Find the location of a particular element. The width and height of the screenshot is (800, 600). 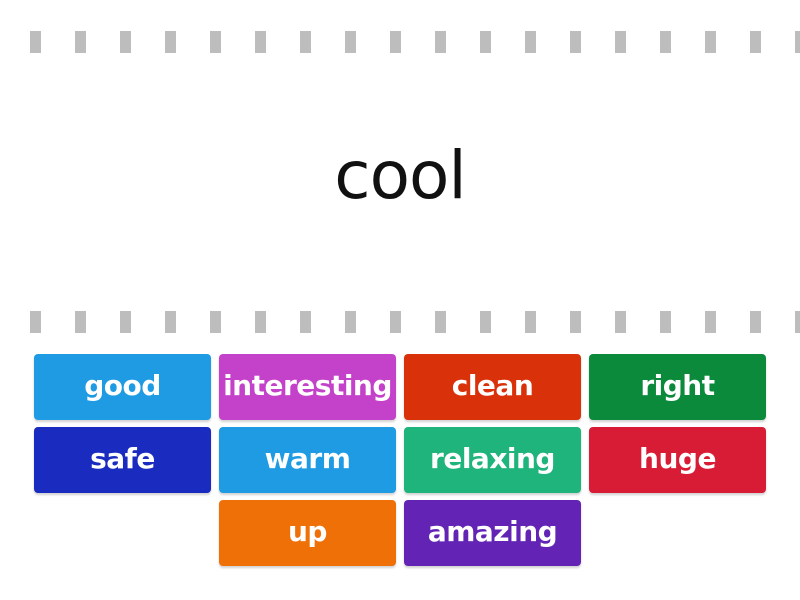

answer-tile-safe: safe is located at coordinates (122, 460).